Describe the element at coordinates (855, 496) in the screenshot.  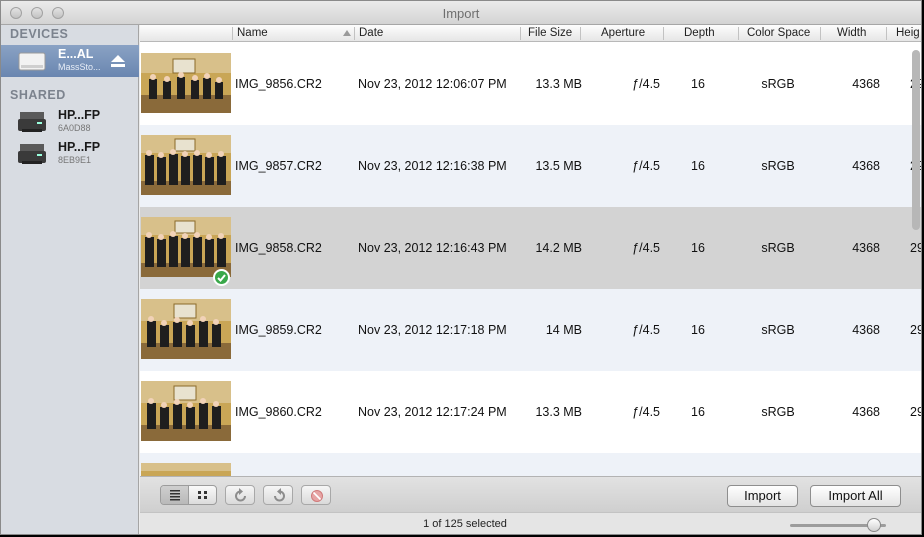
I see `import-all-button: Import All` at that location.